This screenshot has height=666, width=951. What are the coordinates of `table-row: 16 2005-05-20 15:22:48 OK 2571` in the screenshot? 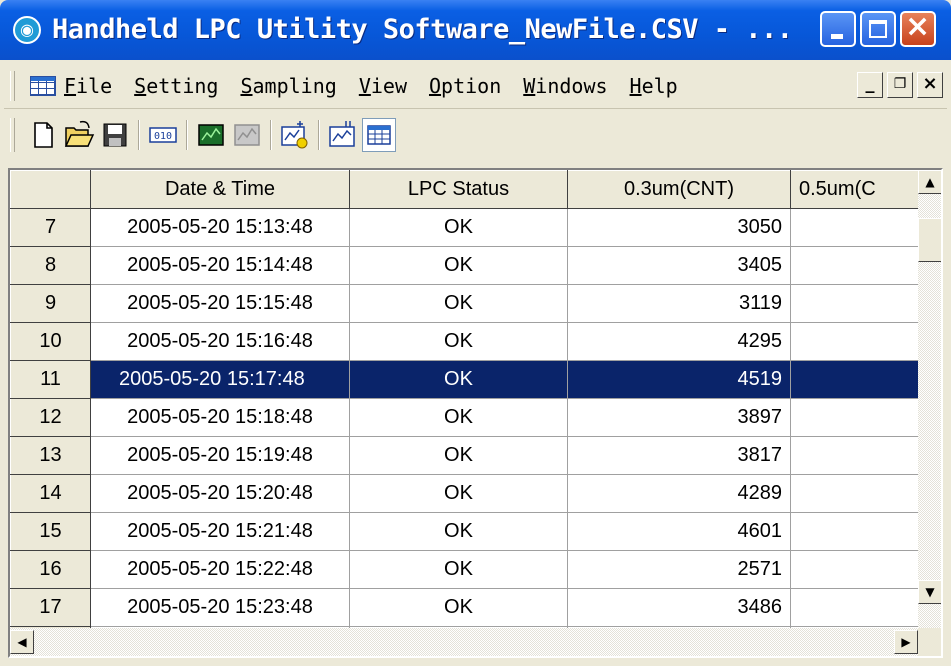 It's located at (475, 569).